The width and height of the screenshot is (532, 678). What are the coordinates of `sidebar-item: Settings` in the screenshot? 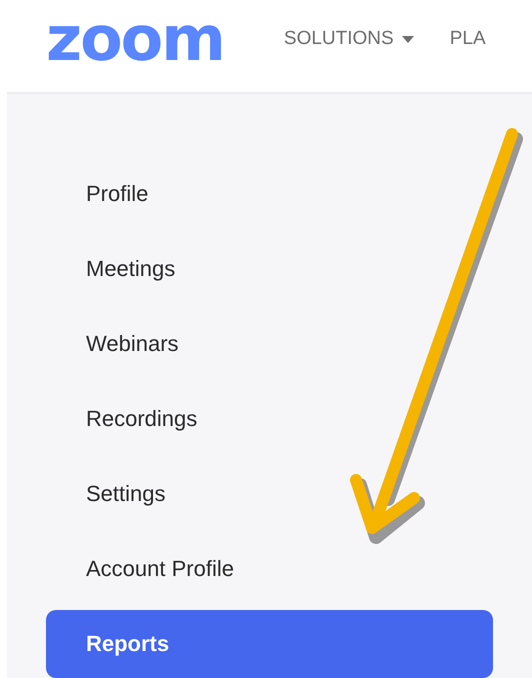 It's located at (112, 494).